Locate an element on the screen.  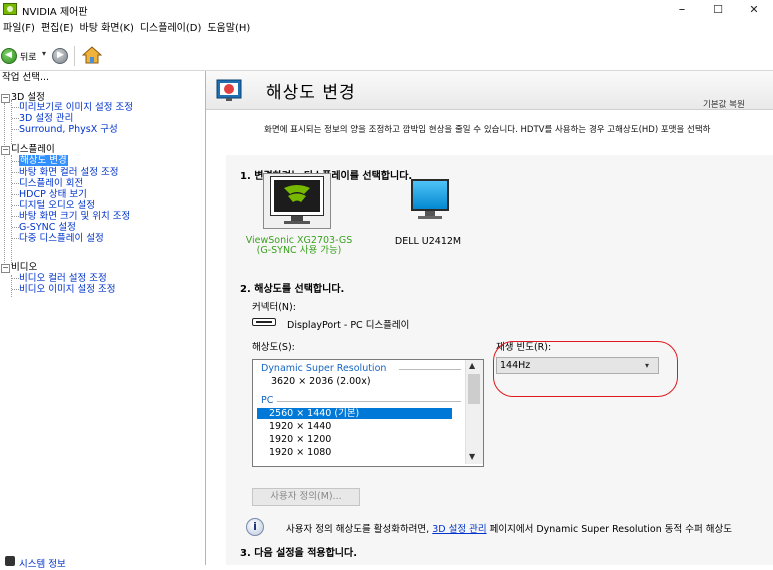
page-title: 해상도 변경 is located at coordinates (311, 93).